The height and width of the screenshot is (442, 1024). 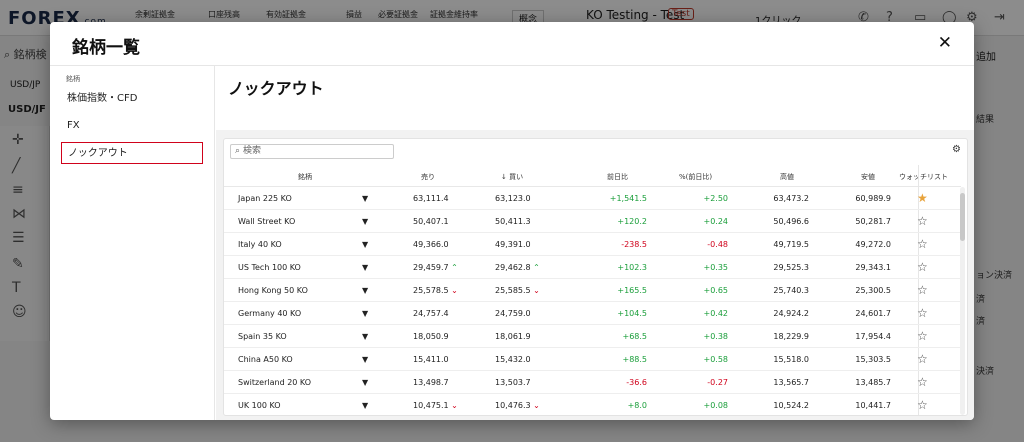 I want to click on settings-icon: ⚙, so click(x=956, y=149).